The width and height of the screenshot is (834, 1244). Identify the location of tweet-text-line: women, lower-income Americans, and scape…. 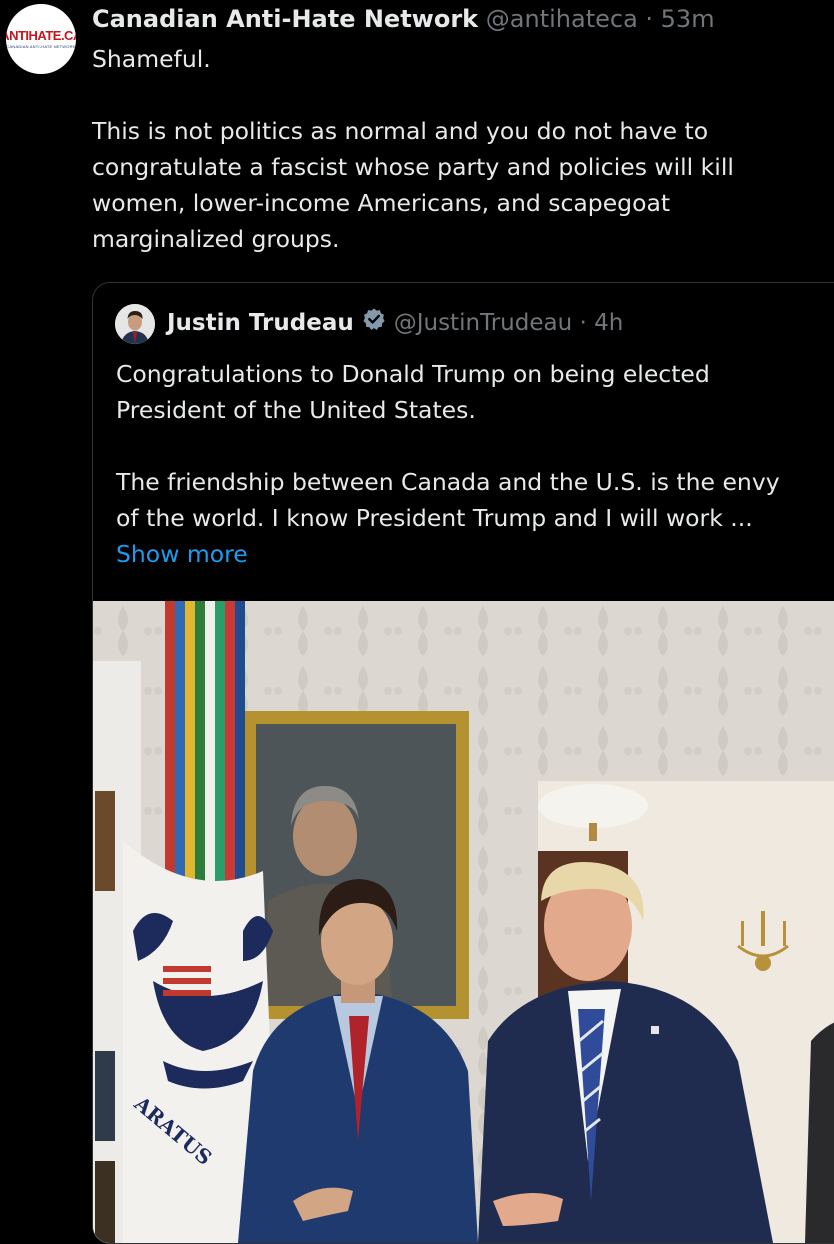
(381, 203).